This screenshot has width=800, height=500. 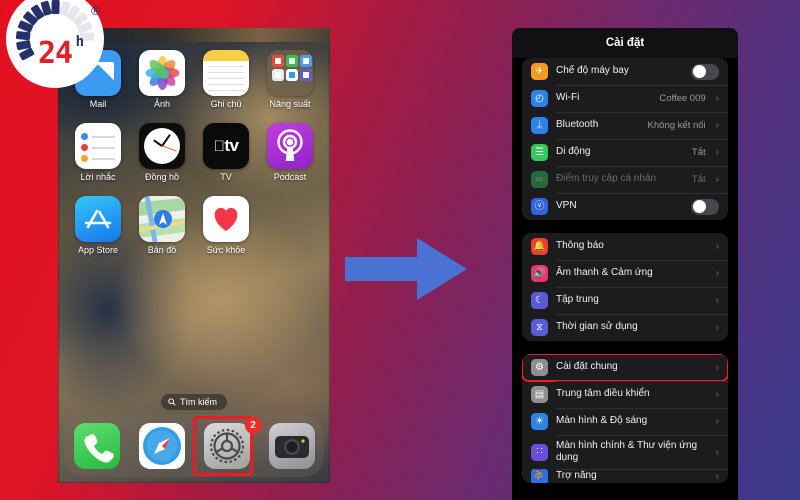 I want to click on app-icon-reminders: Lời nhắc, so click(x=98, y=152).